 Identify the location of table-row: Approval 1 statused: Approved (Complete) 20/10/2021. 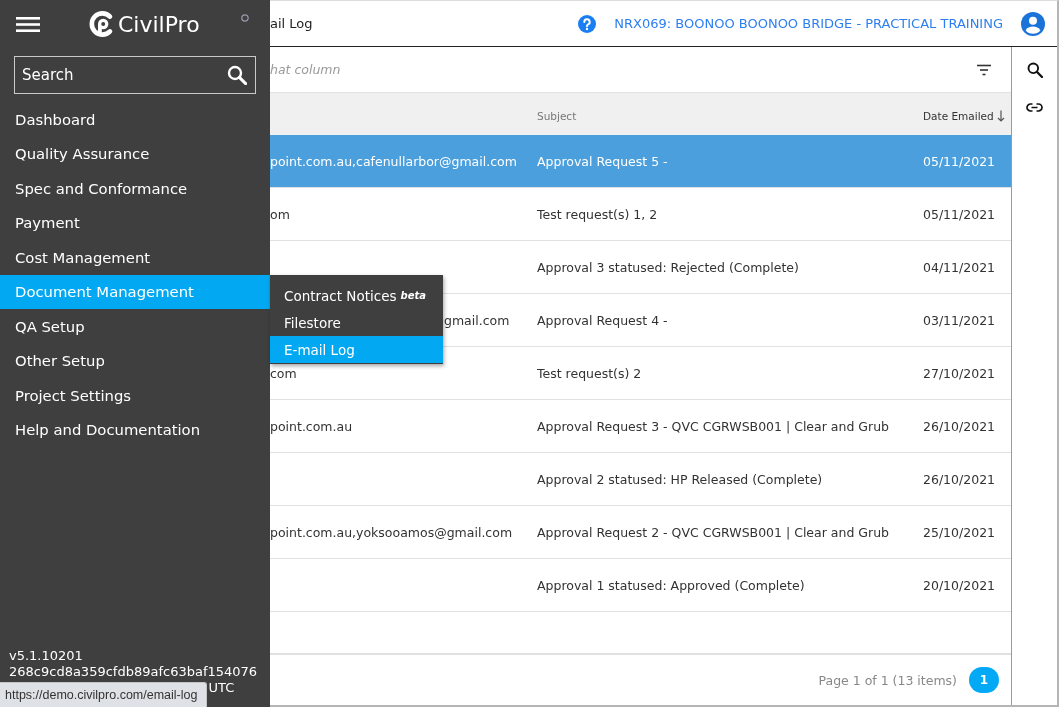
(640, 585).